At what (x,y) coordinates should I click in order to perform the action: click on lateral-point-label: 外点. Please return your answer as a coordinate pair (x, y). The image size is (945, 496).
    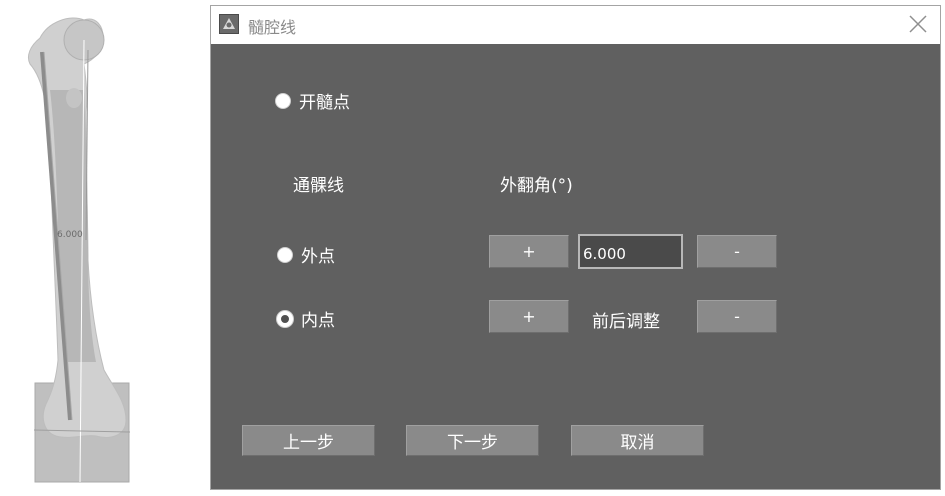
    Looking at the image, I should click on (318, 257).